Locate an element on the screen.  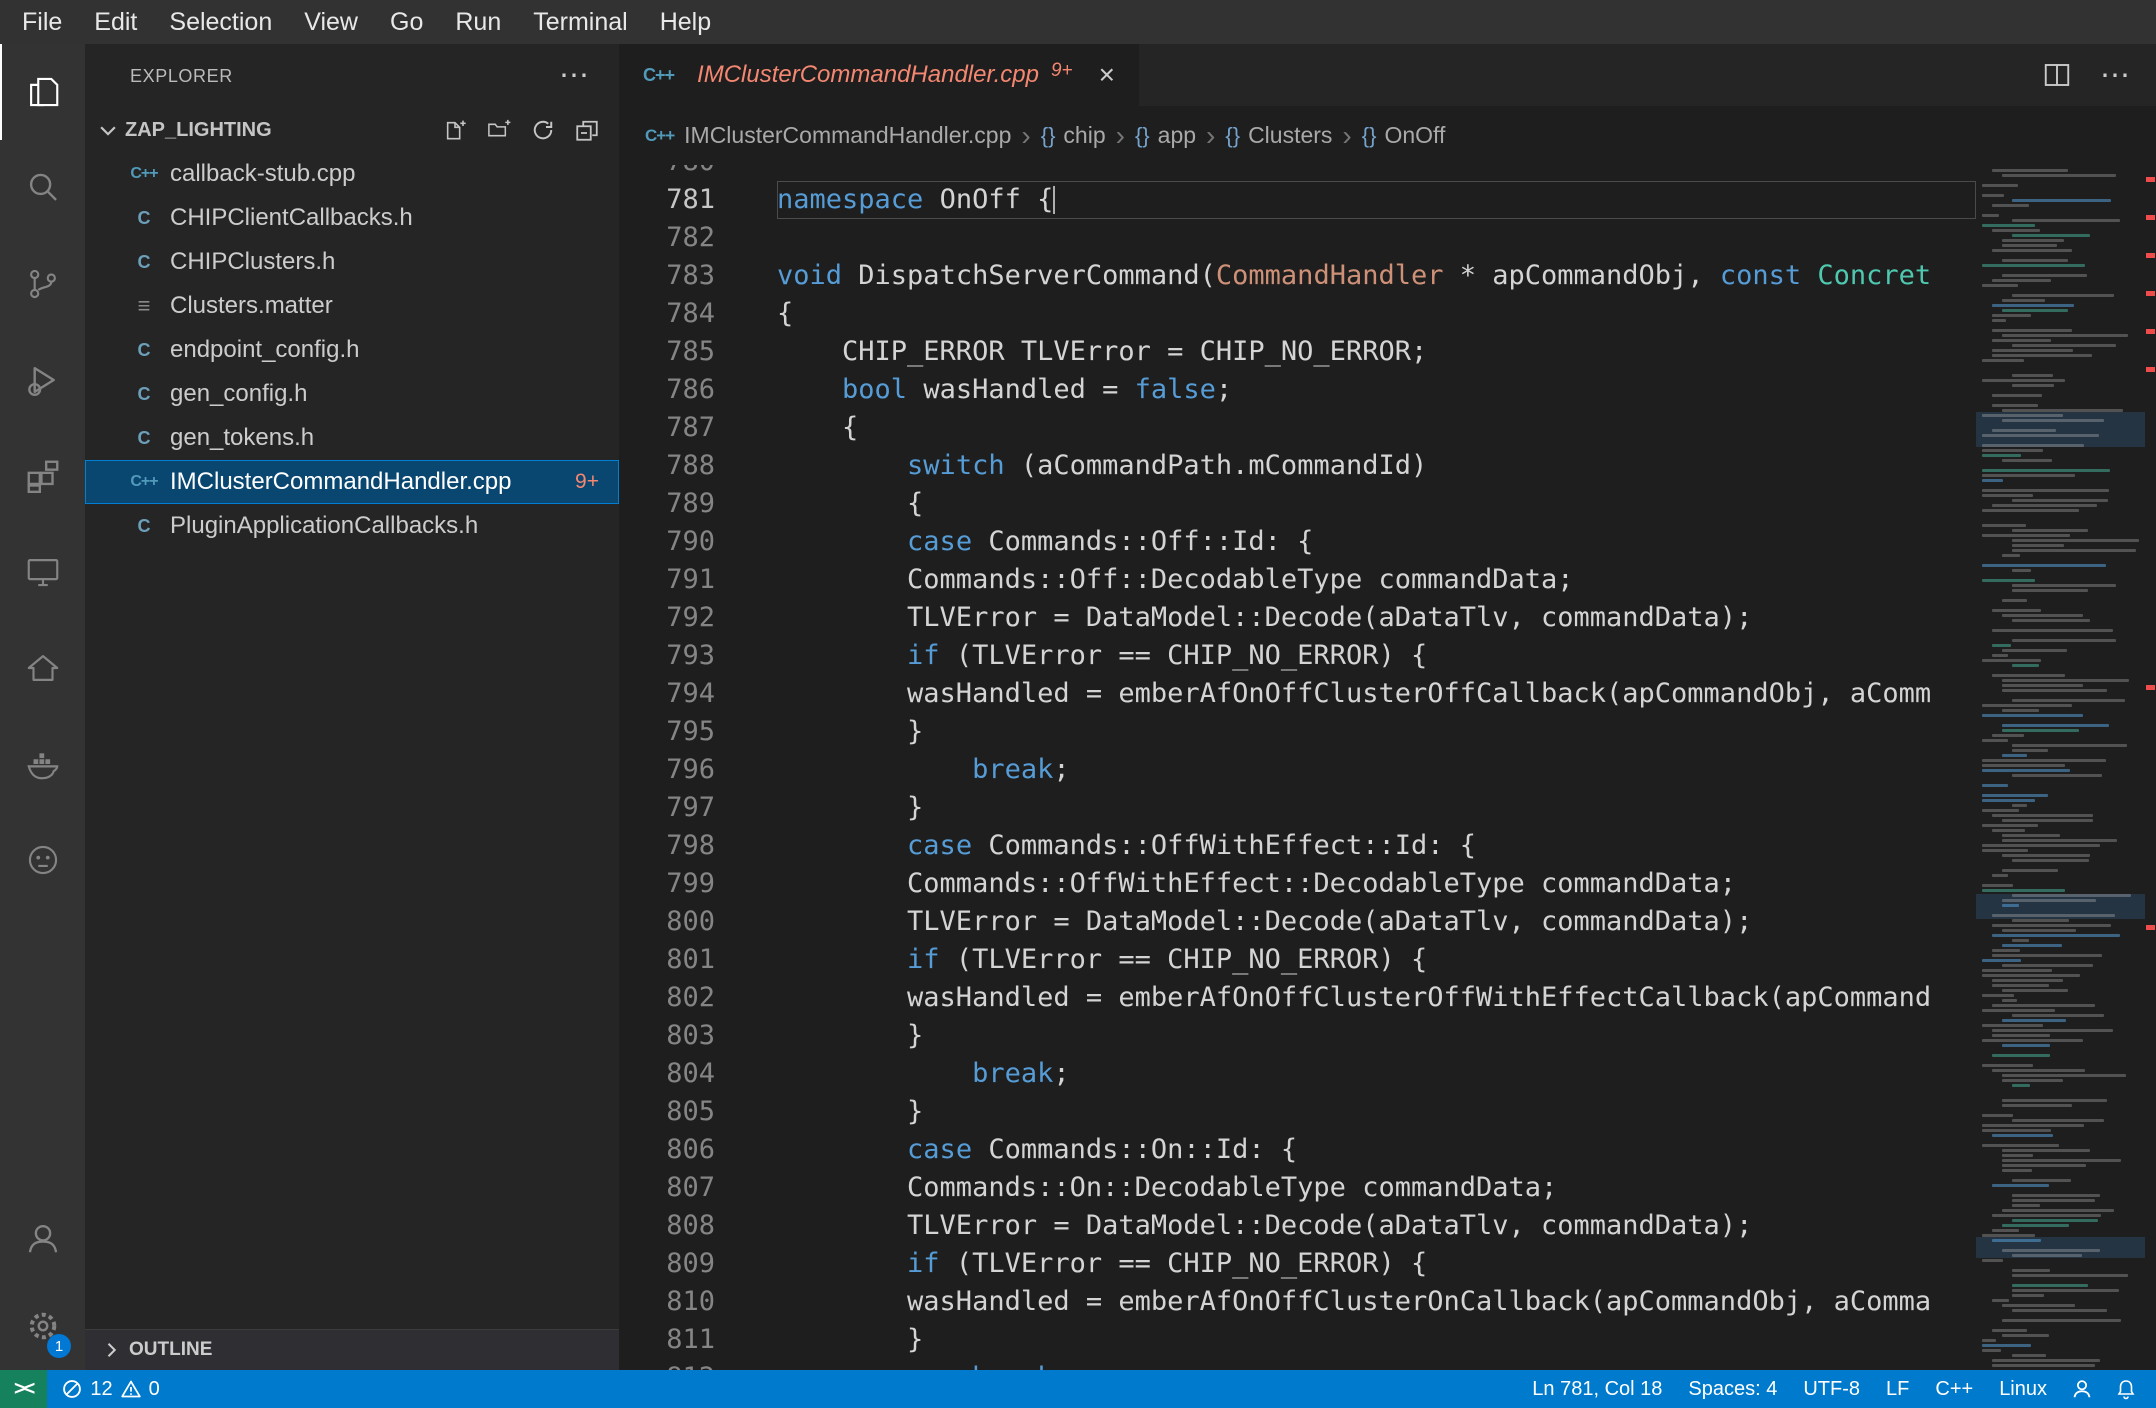
status-eol: LF is located at coordinates (1897, 1389).